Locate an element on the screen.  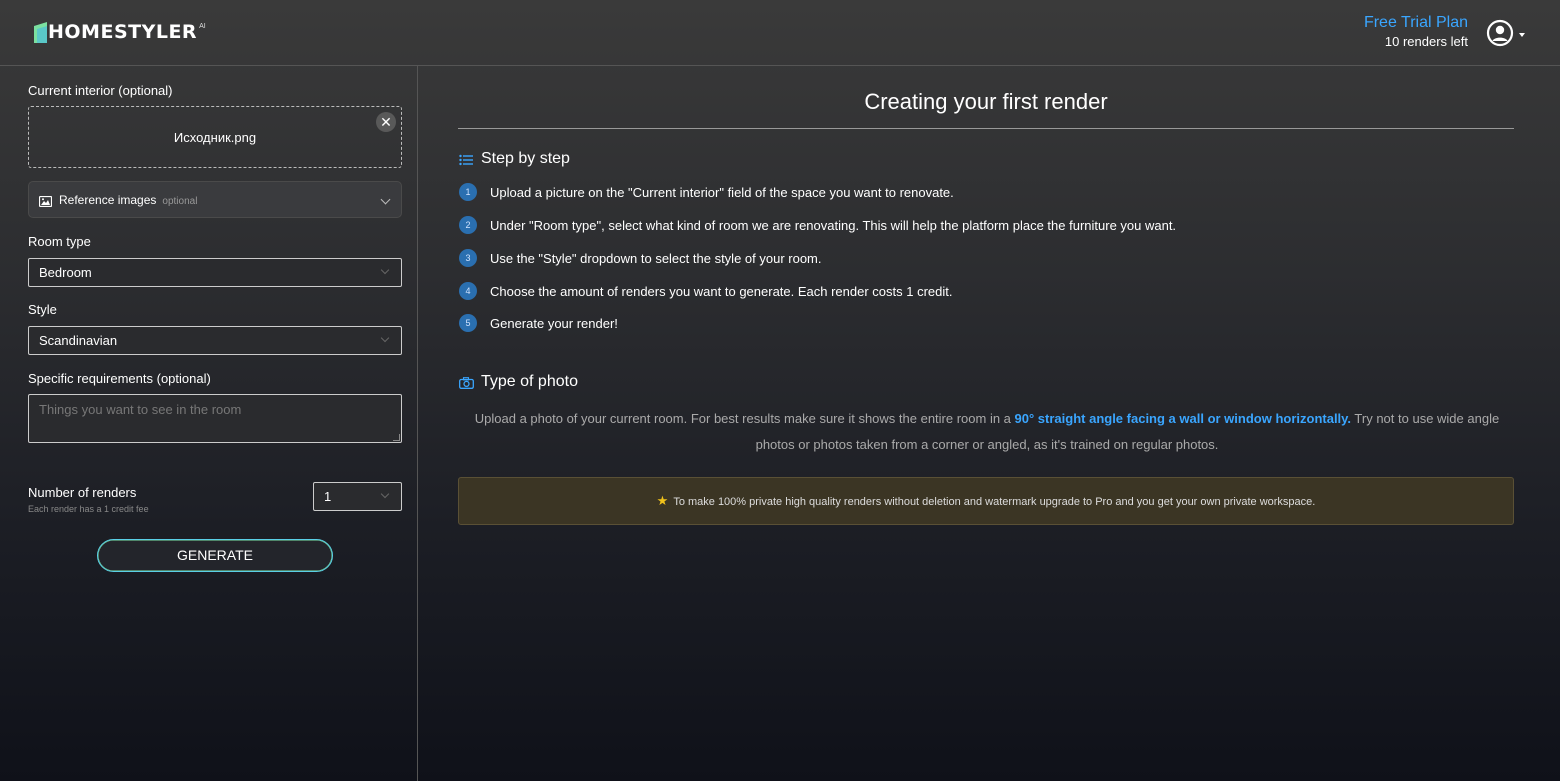
requirements-textarea: Things you want to see in the room is located at coordinates (215, 418).